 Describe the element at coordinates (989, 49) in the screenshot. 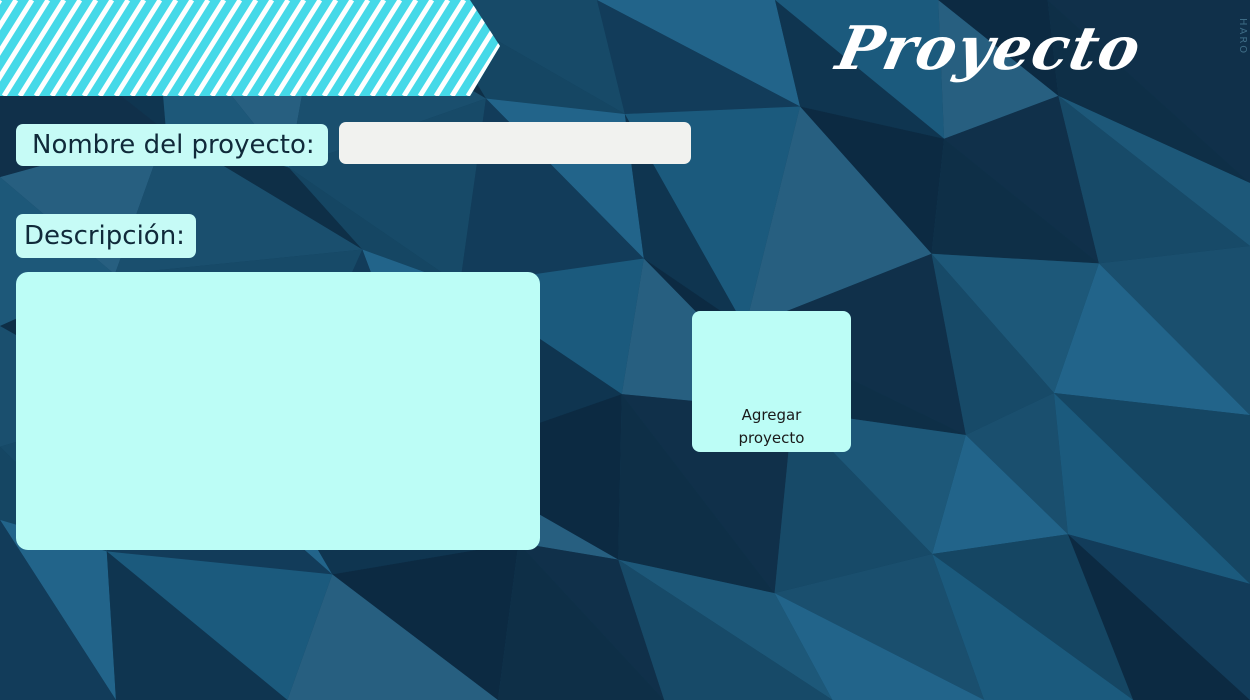

I see `page-title: Proyecto` at that location.